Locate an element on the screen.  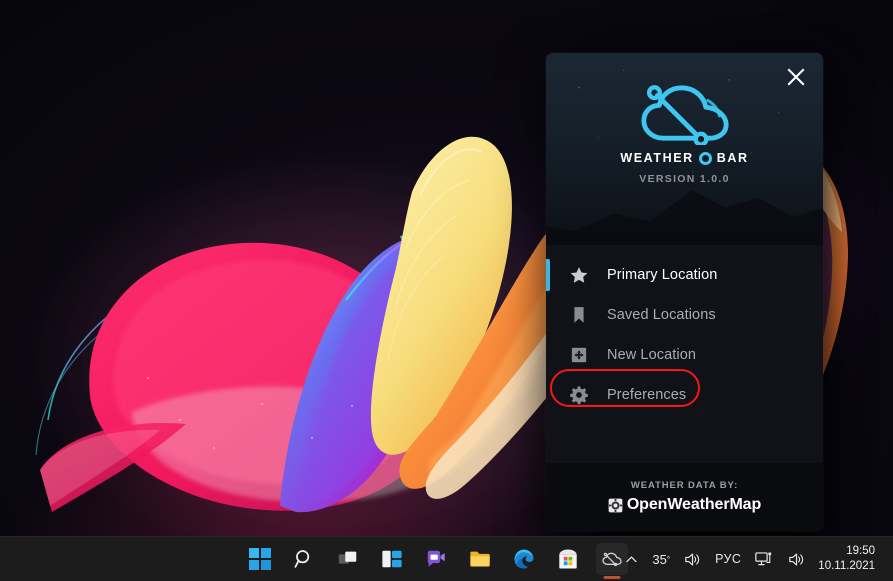
clock-date: 10.11.2021 is located at coordinates (846, 566).